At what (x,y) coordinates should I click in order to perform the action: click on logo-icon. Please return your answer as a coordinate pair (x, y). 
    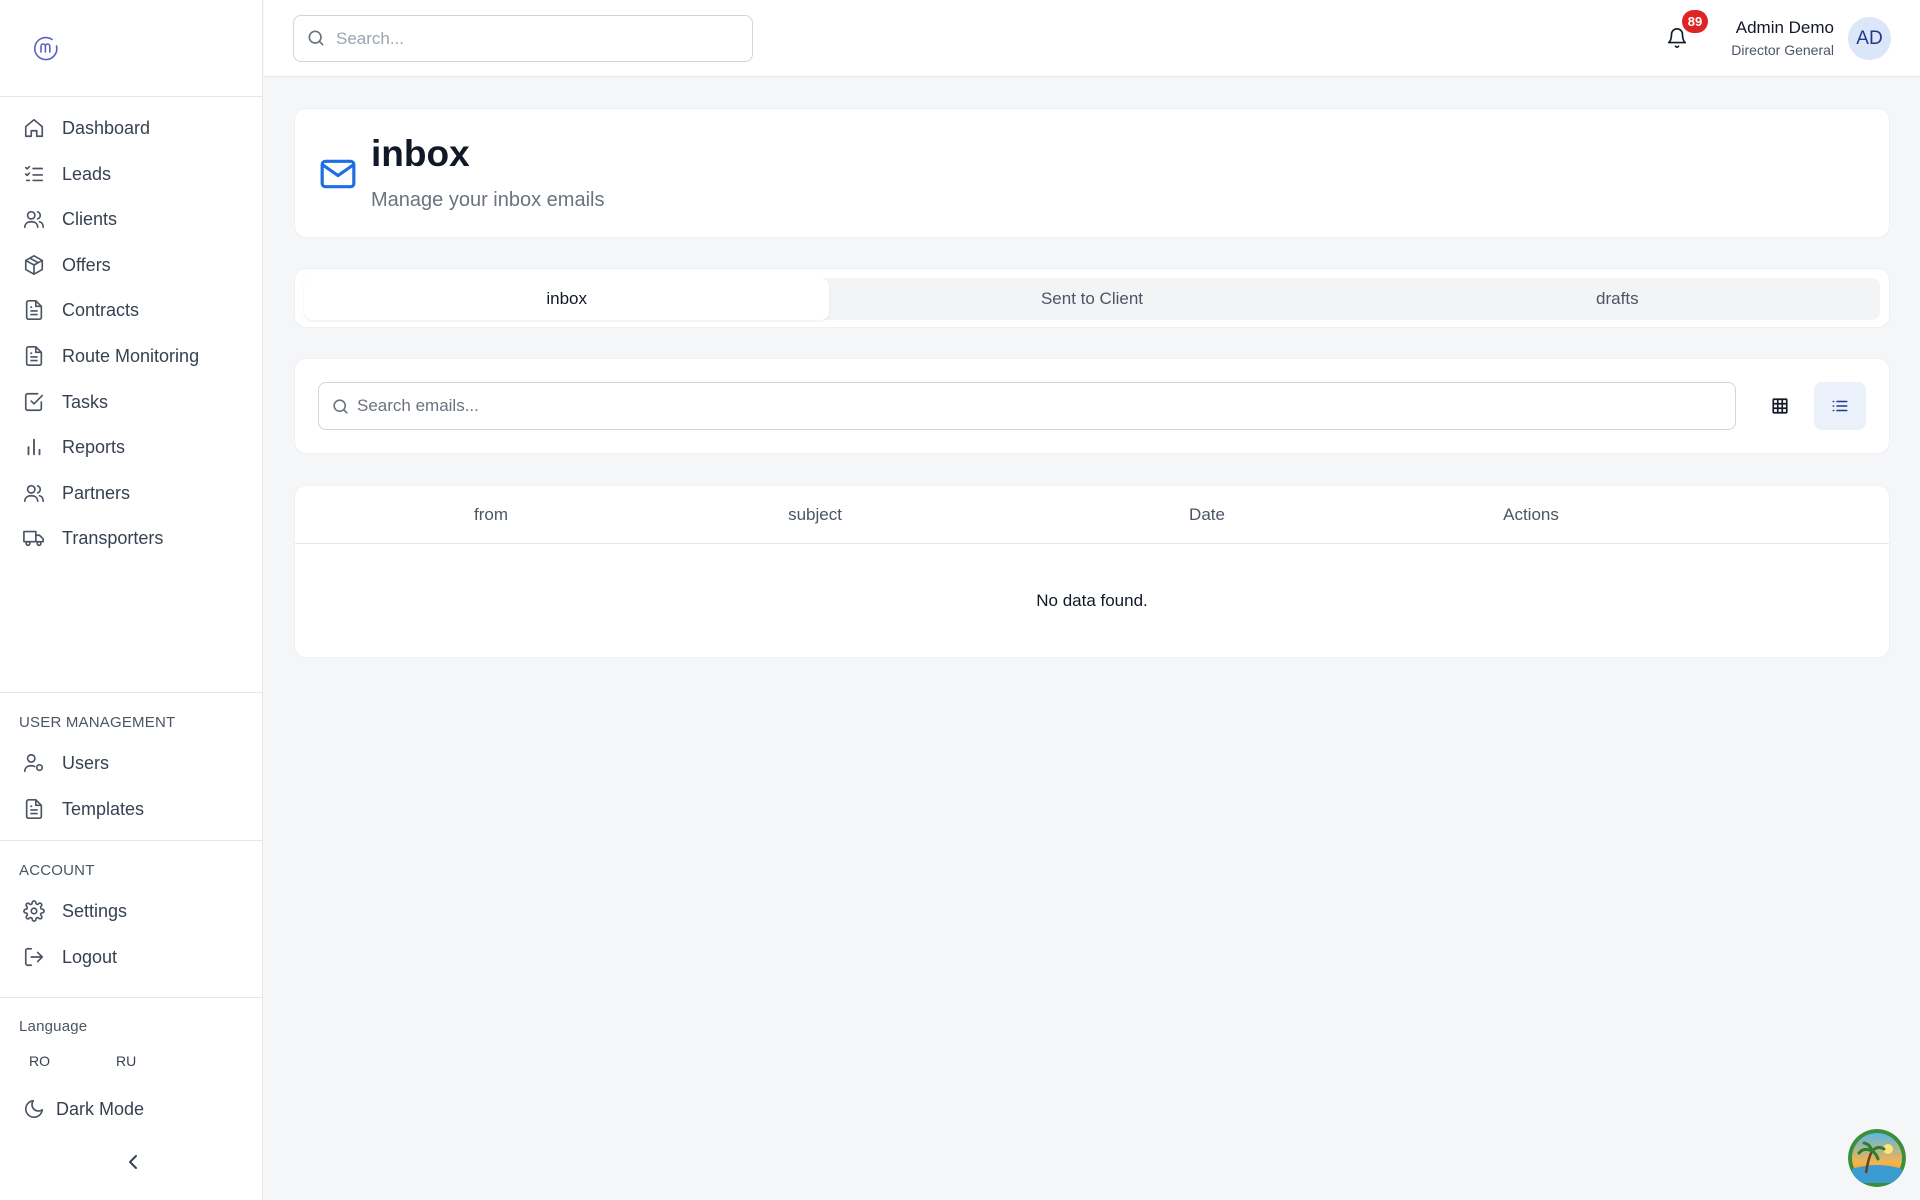
    Looking at the image, I should click on (46, 48).